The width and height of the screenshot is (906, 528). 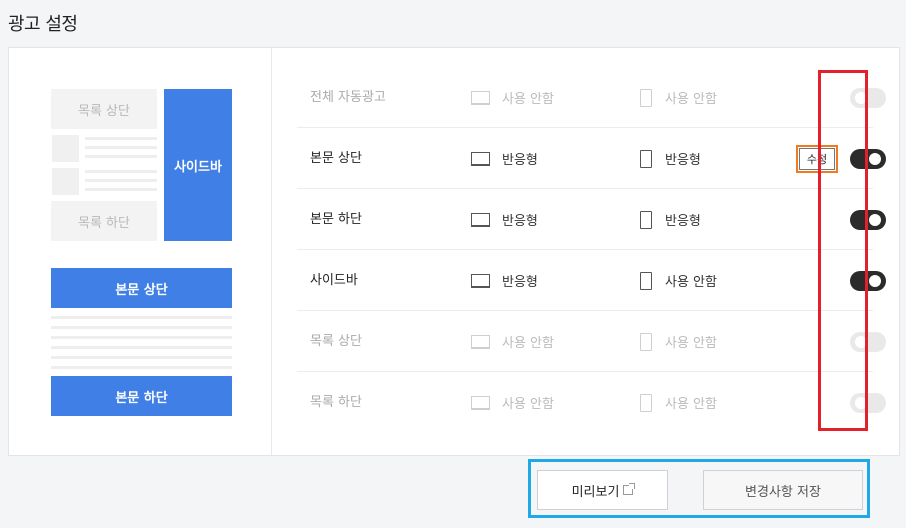 I want to click on save-changes-button: 변경사항 저장, so click(x=783, y=490).